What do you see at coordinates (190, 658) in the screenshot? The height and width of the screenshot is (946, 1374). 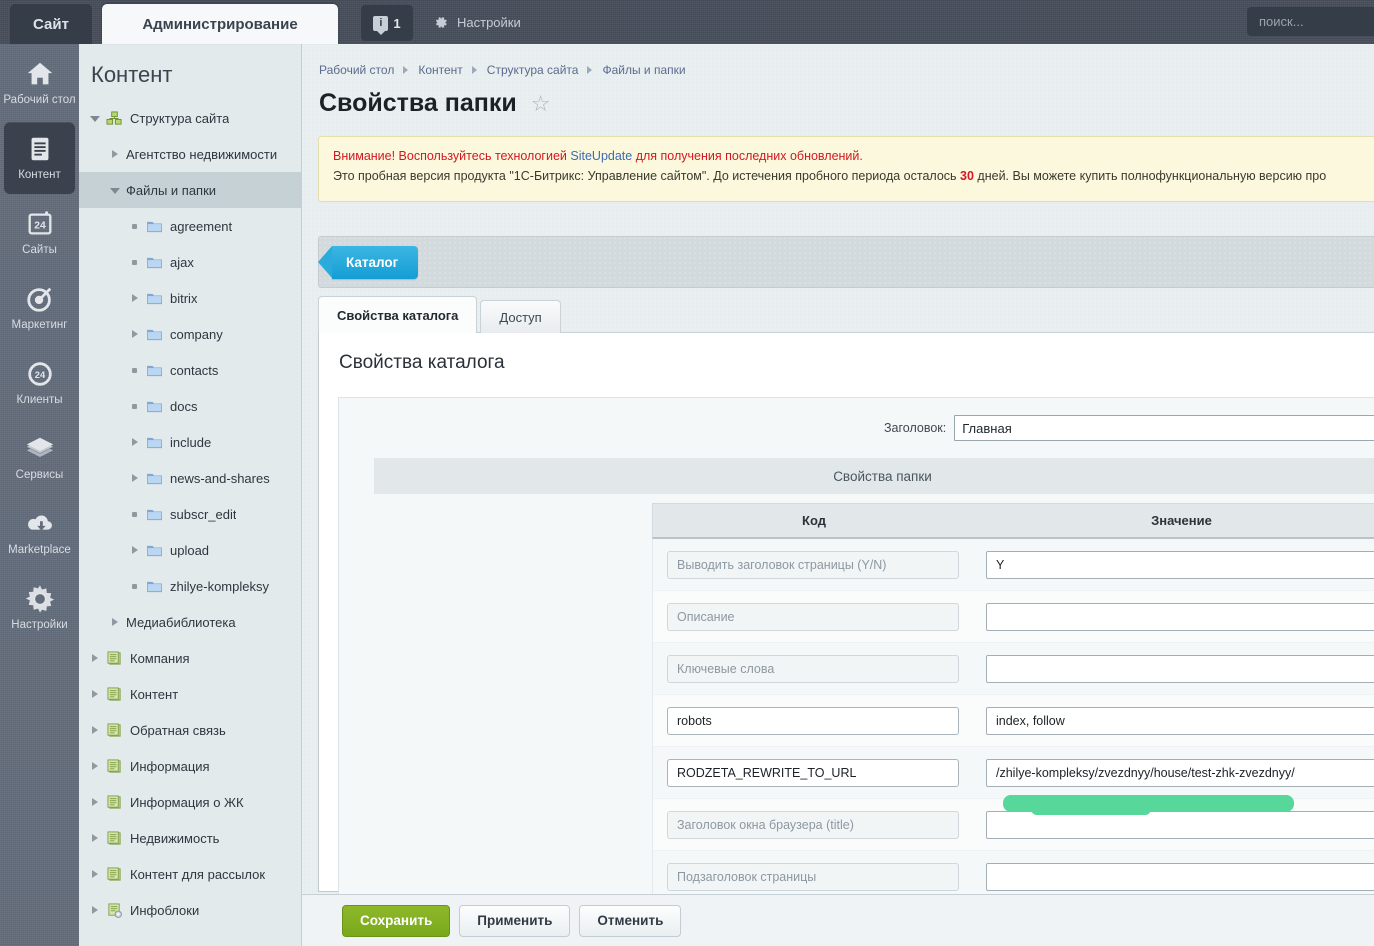 I see `tree-node-15: Компания` at bounding box center [190, 658].